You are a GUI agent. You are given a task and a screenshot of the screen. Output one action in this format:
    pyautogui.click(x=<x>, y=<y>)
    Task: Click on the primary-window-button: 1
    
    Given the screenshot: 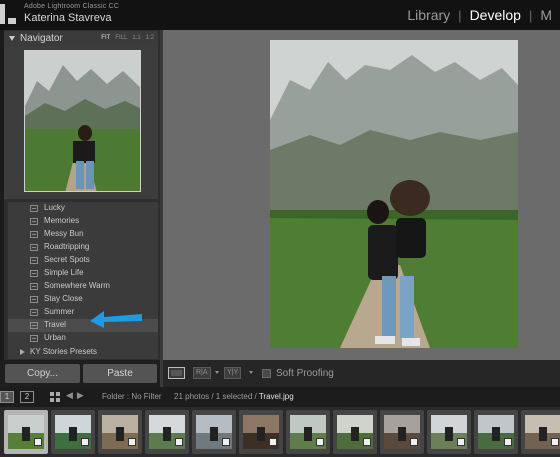 What is the action you would take?
    pyautogui.click(x=7, y=397)
    